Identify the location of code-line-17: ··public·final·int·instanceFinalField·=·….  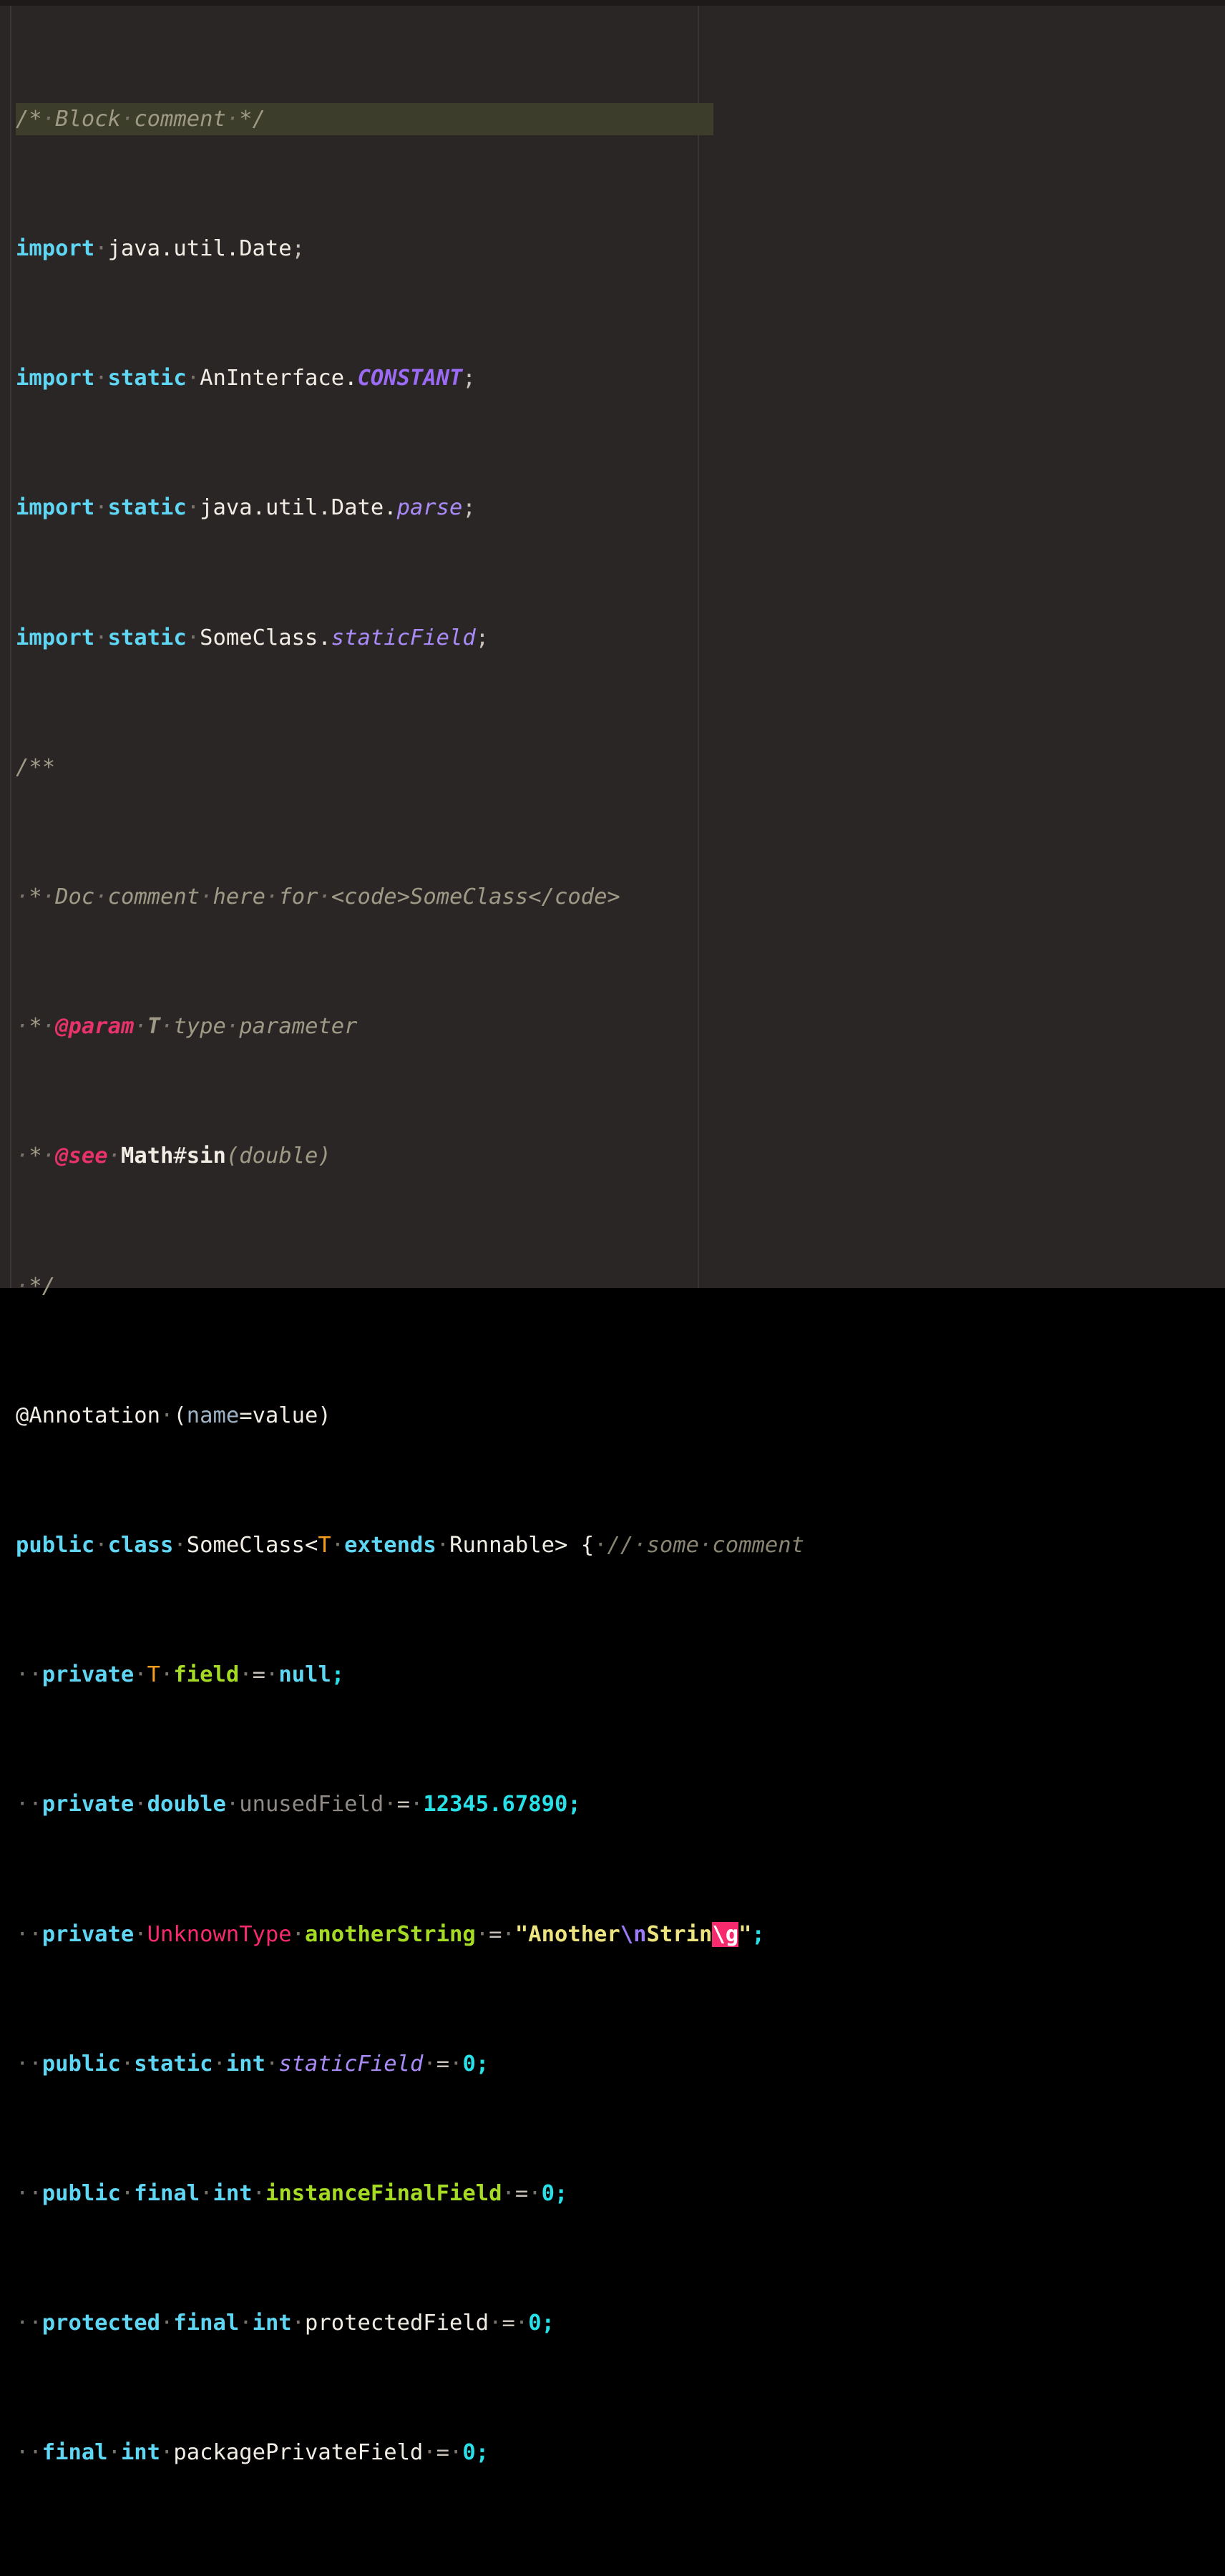
(621, 2193).